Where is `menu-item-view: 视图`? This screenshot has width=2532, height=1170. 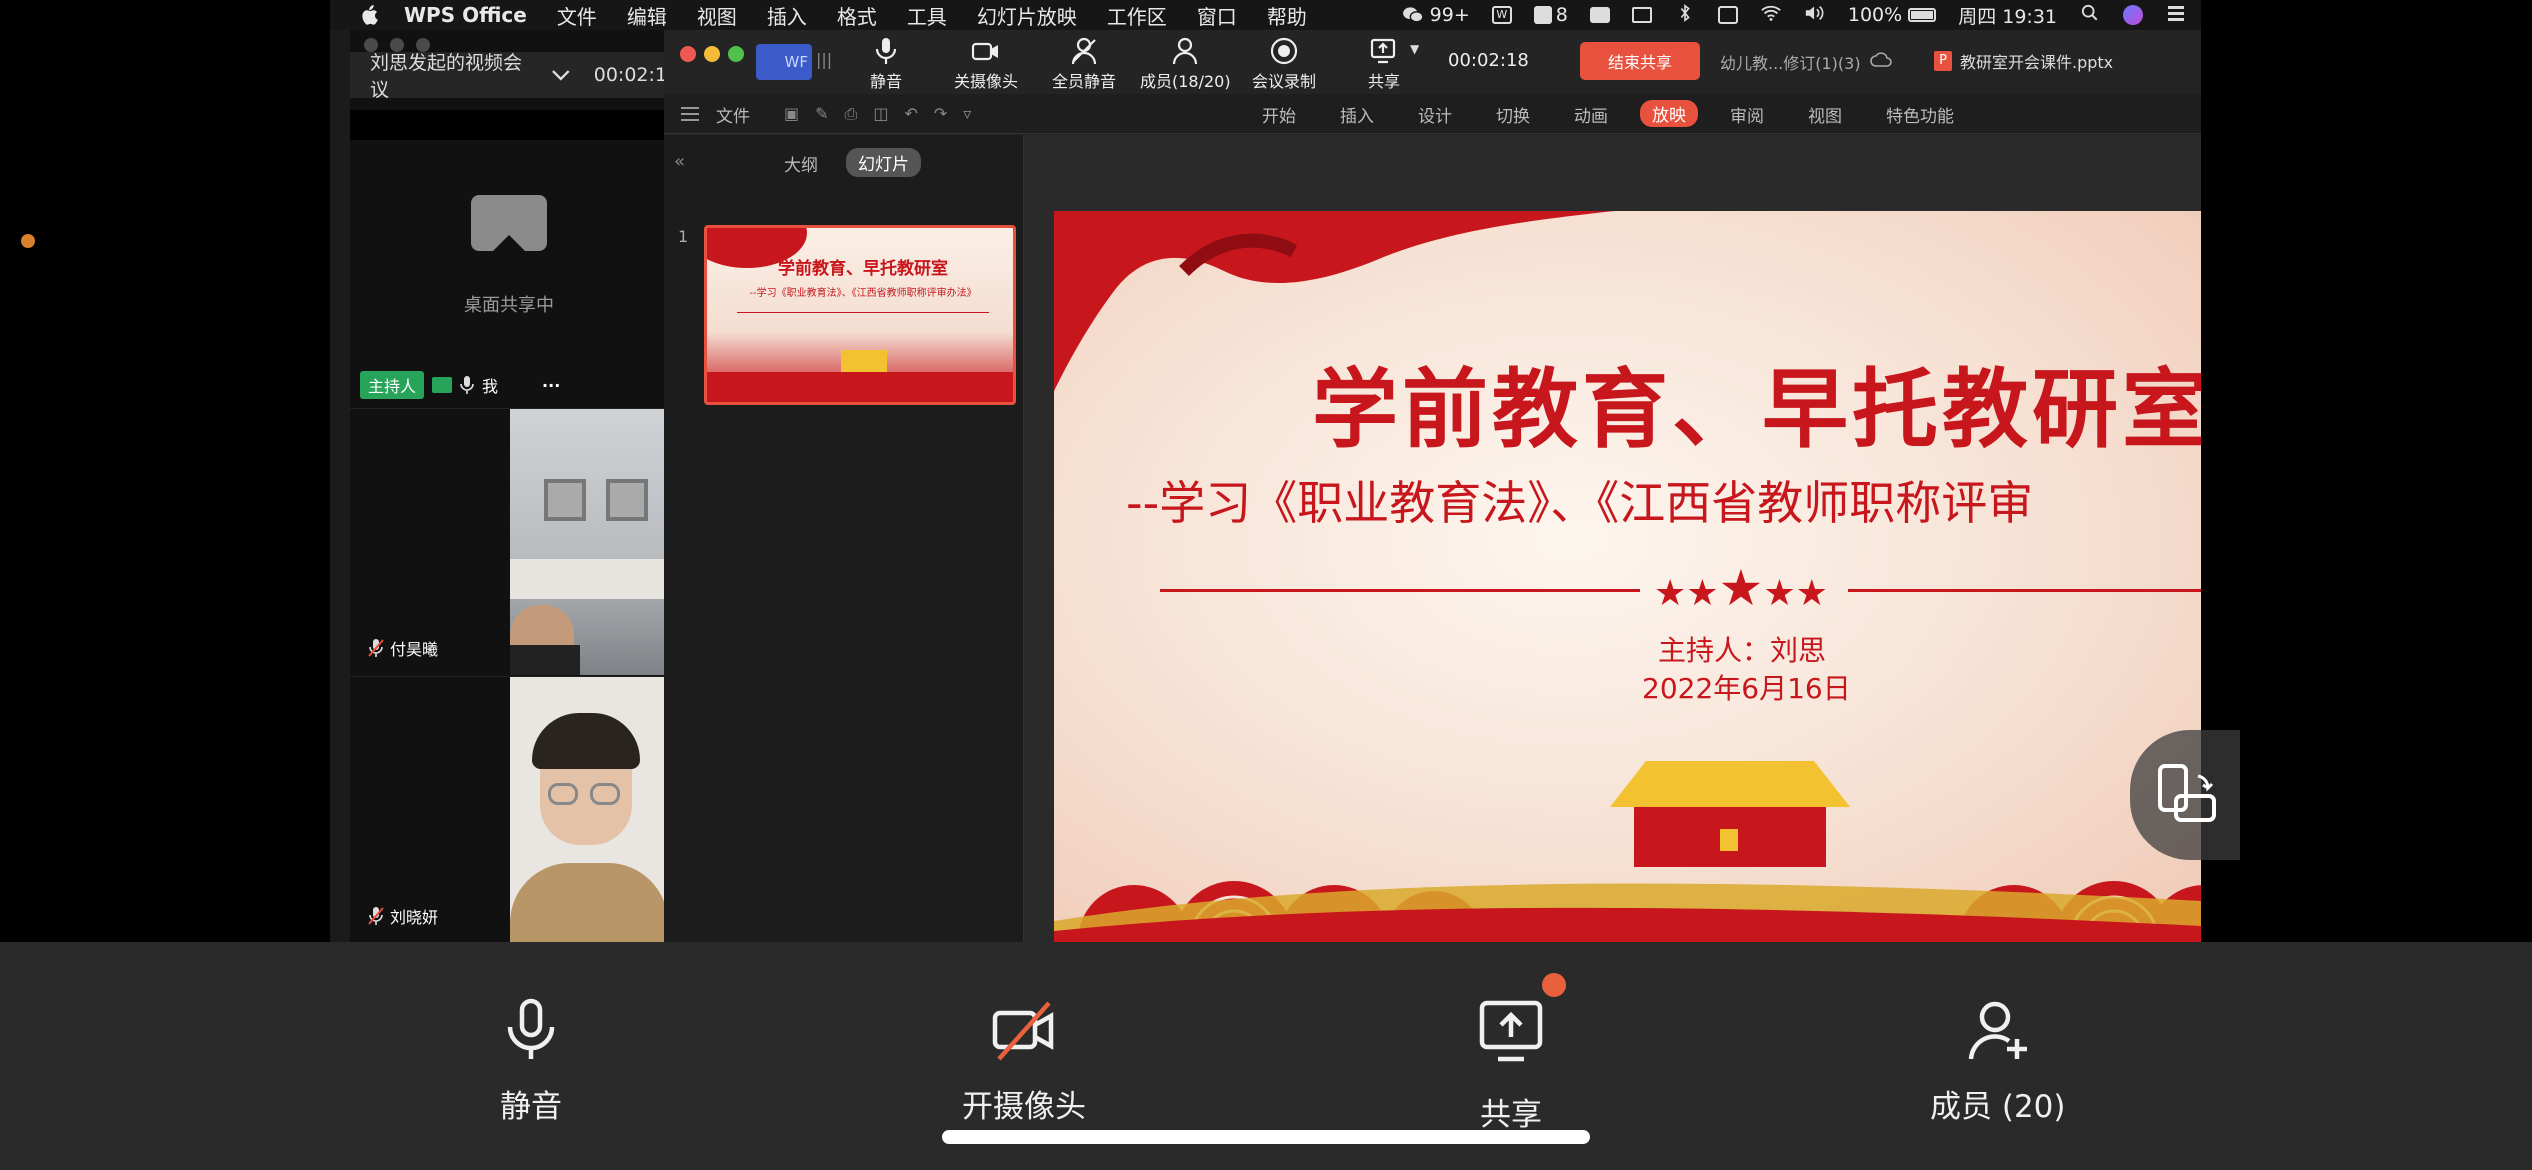 menu-item-view: 视图 is located at coordinates (717, 15).